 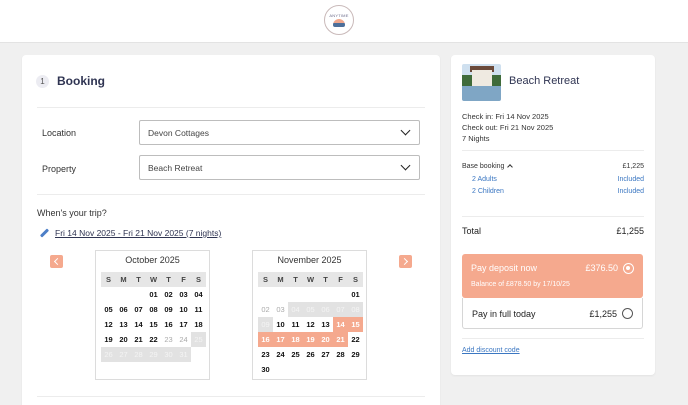 What do you see at coordinates (627, 313) in the screenshot?
I see `pay-full-radio` at bounding box center [627, 313].